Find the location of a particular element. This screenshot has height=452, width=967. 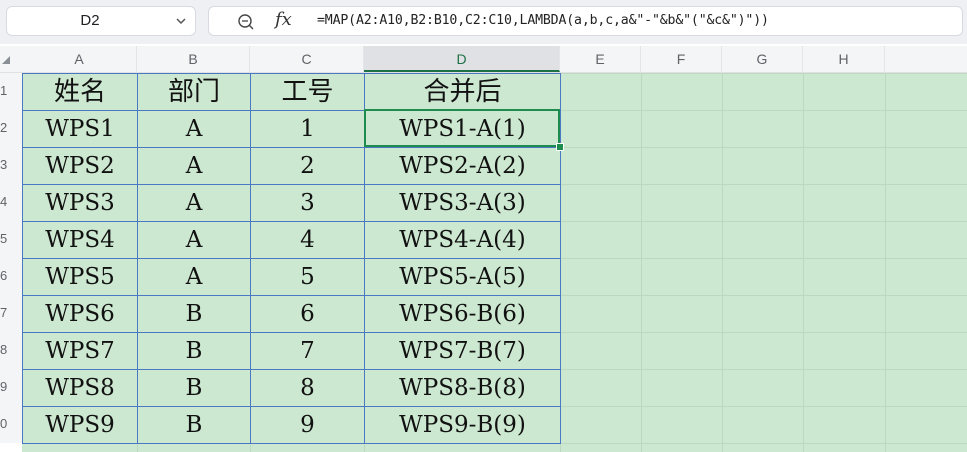

table-cell: WPS1 is located at coordinates (80, 129).